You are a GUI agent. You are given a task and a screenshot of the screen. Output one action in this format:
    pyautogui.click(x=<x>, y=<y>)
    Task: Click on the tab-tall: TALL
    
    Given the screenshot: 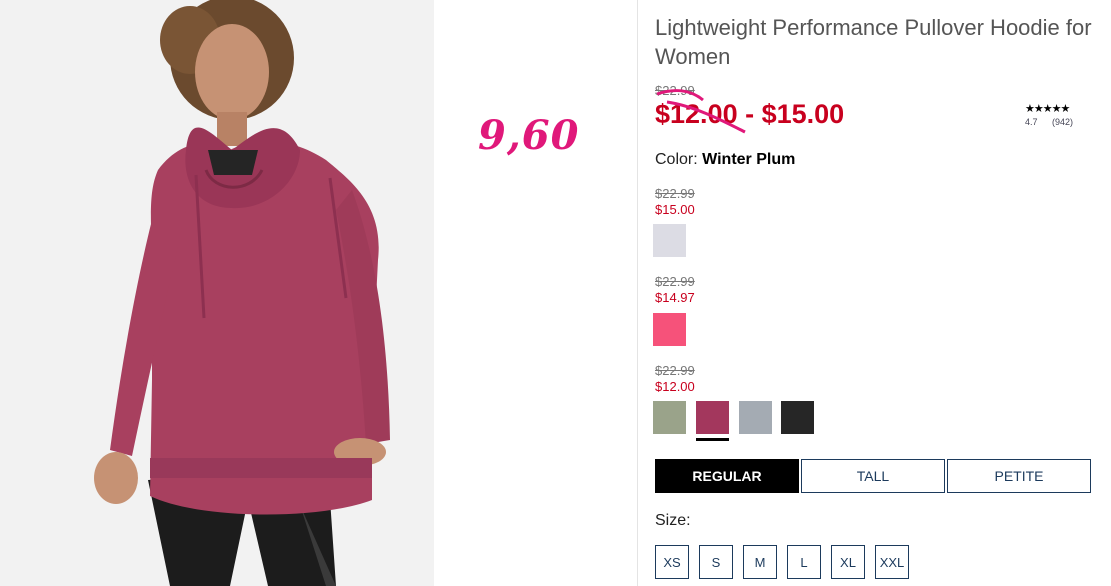 What is the action you would take?
    pyautogui.click(x=873, y=476)
    